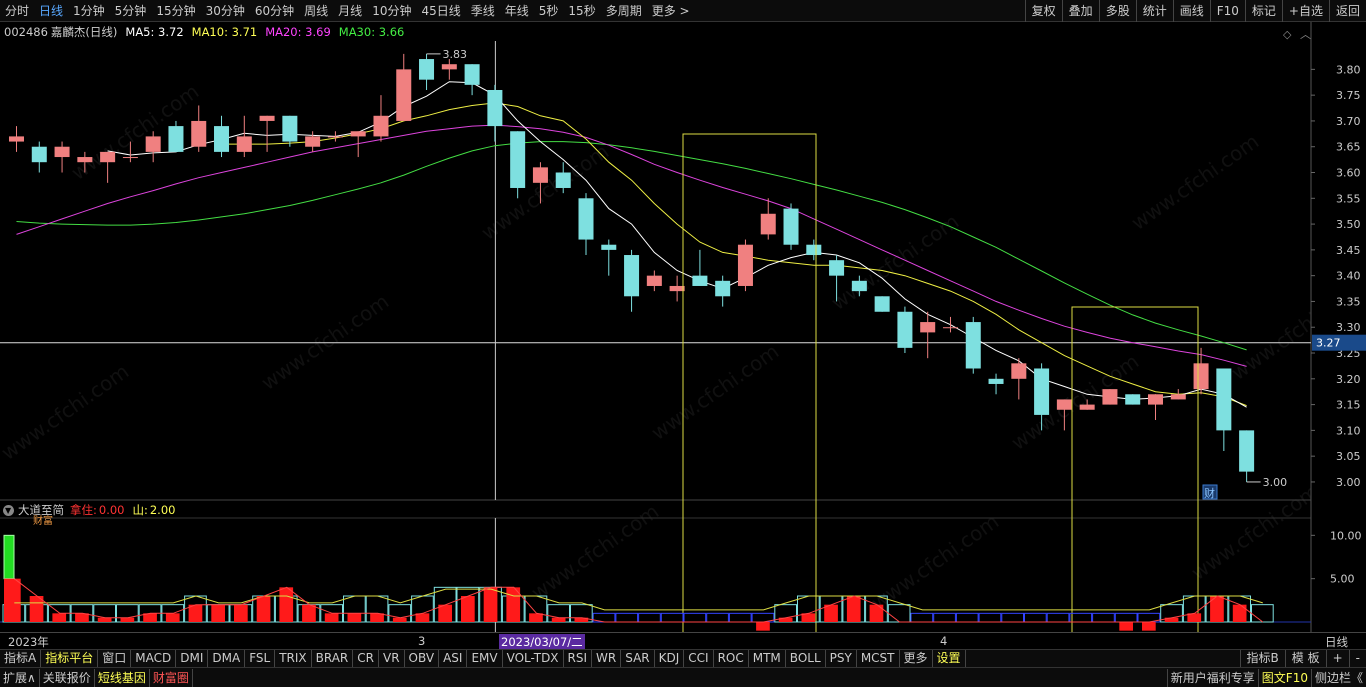 This screenshot has height=687, width=1366. What do you see at coordinates (154, 658) in the screenshot?
I see `indicator-tab: MACD` at bounding box center [154, 658].